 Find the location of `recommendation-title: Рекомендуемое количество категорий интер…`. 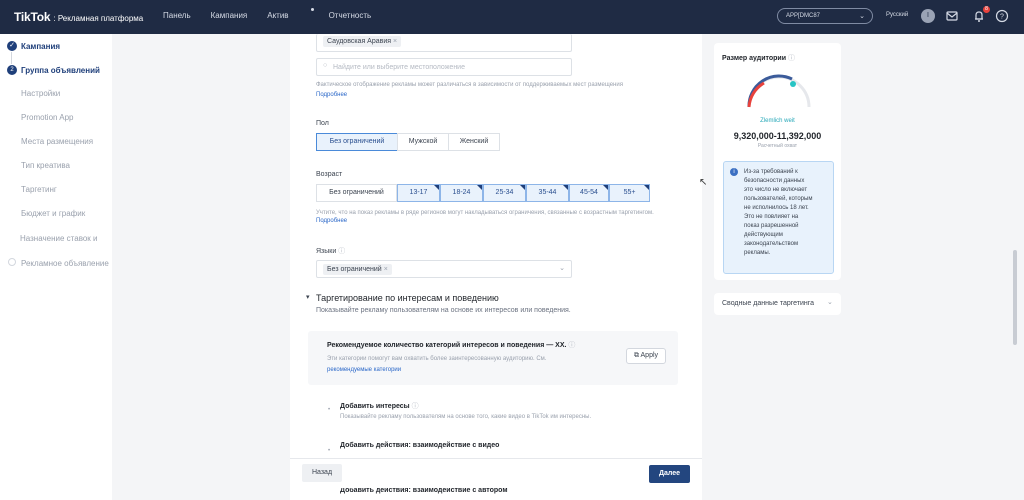

recommendation-title: Рекомендуемое количество категорий интер… is located at coordinates (447, 345).